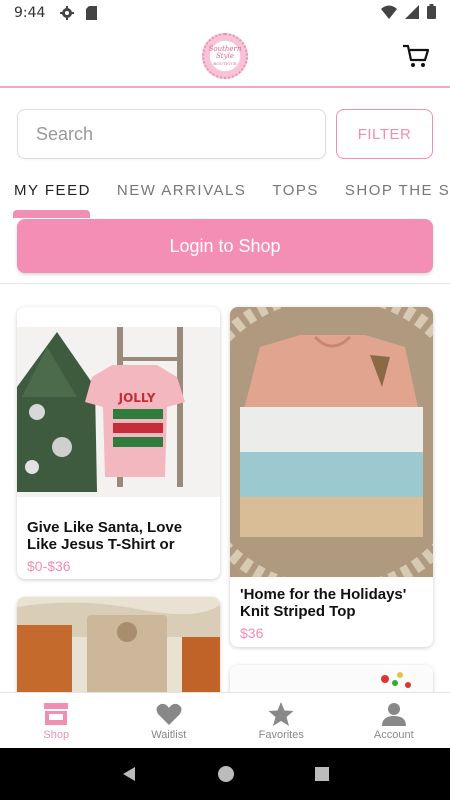 The image size is (450, 800). I want to click on sd-card-icon, so click(91, 13).